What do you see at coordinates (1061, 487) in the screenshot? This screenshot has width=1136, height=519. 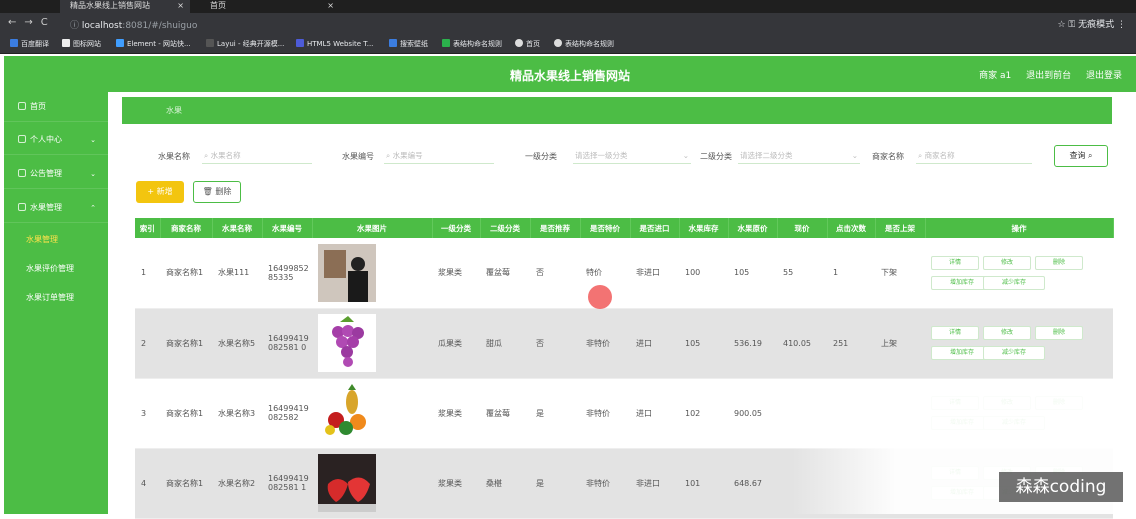 I see `watermark: 森森coding` at bounding box center [1061, 487].